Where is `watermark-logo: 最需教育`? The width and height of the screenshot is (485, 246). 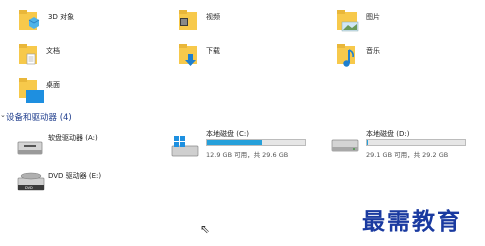
watermark-logo: 最需教育 is located at coordinates (412, 221).